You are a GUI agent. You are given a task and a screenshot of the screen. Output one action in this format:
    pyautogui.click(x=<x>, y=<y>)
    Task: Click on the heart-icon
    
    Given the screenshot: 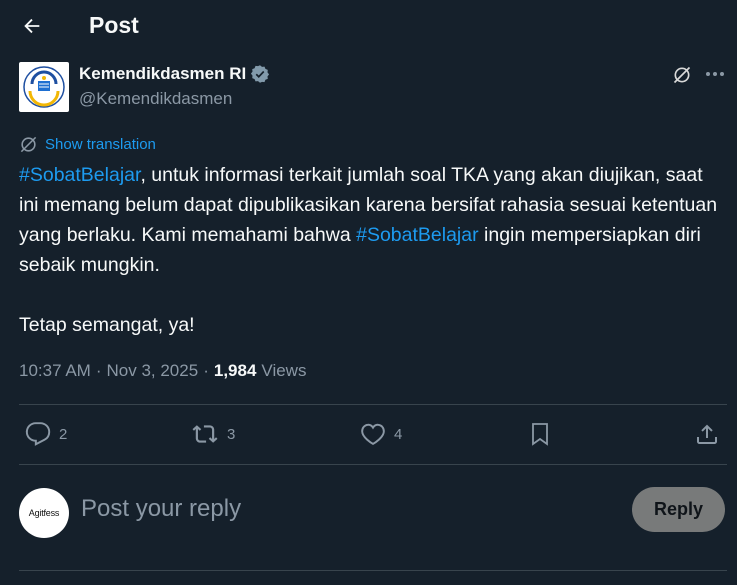 What is the action you would take?
    pyautogui.click(x=373, y=434)
    